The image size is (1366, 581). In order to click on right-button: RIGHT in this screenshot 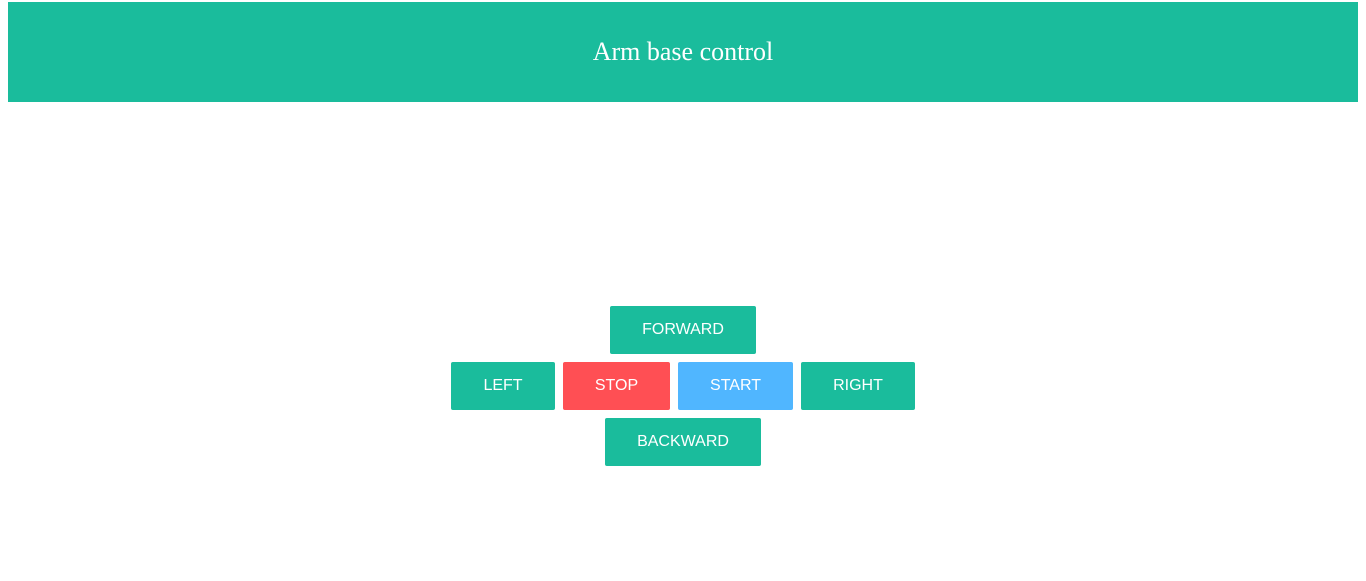, I will do `click(858, 386)`.